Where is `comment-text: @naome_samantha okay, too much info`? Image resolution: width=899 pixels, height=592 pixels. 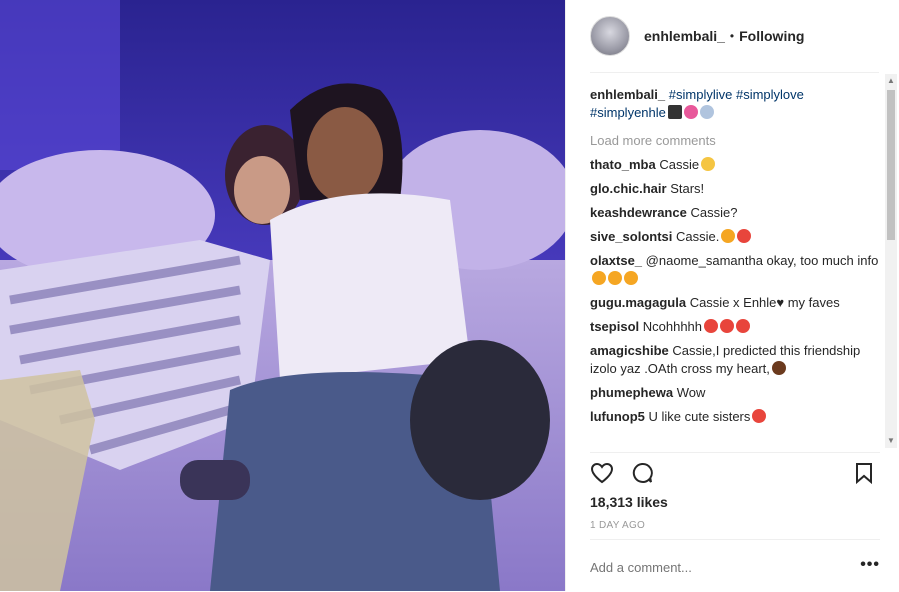
comment-text: @naome_samantha okay, too much info is located at coordinates (762, 260).